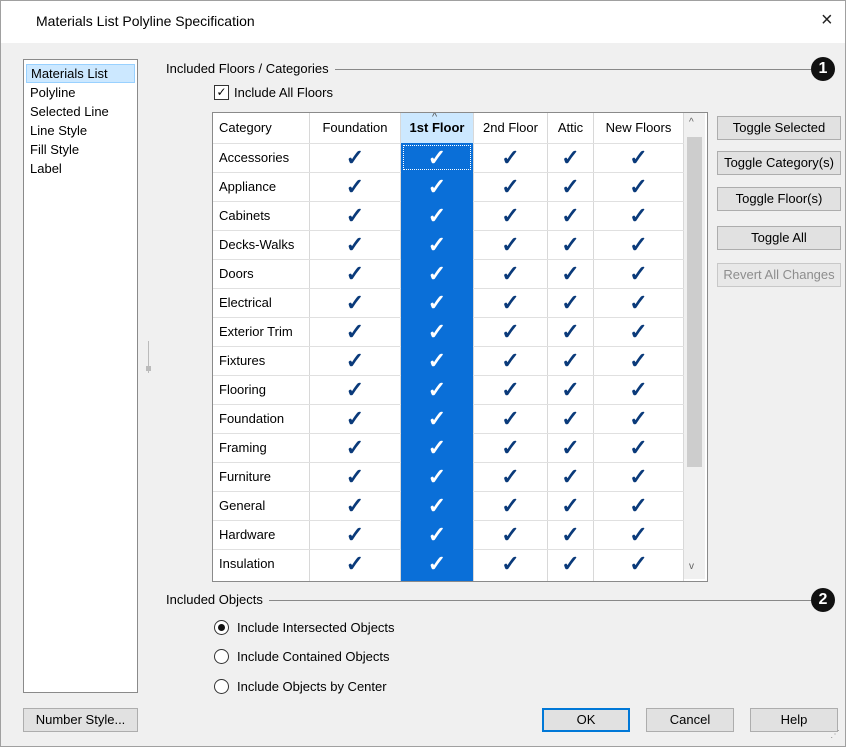  I want to click on ok-button: OK, so click(586, 720).